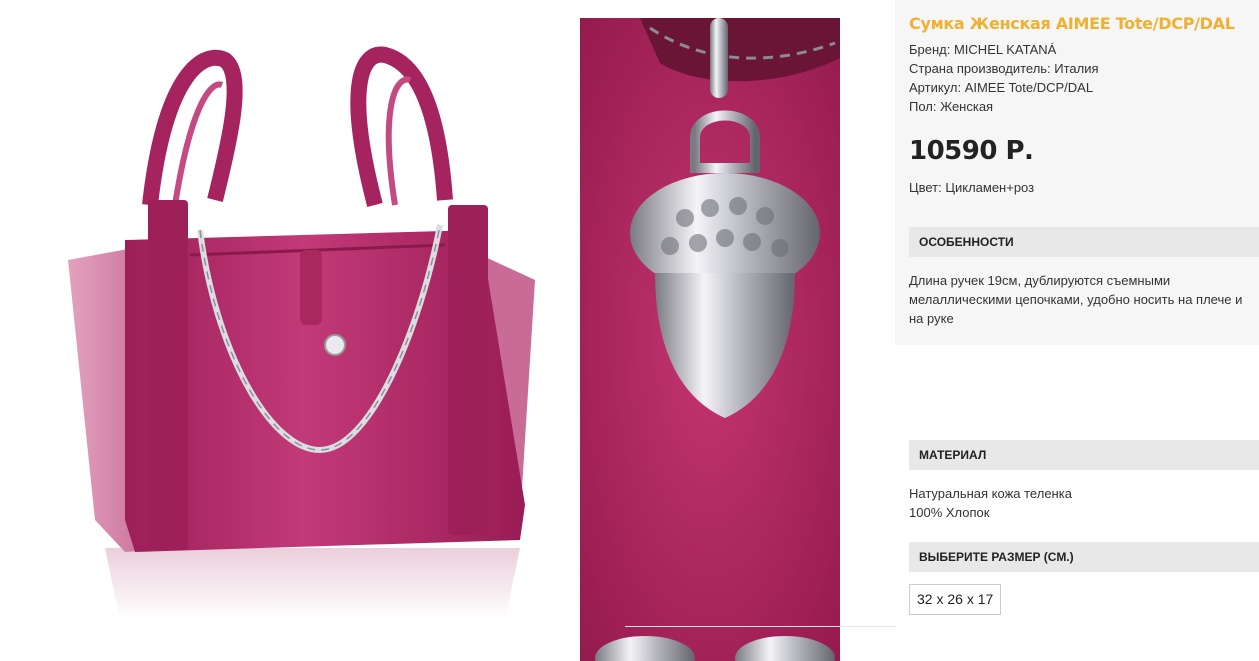  I want to click on material-line: 100% Хлопок, so click(949, 512).